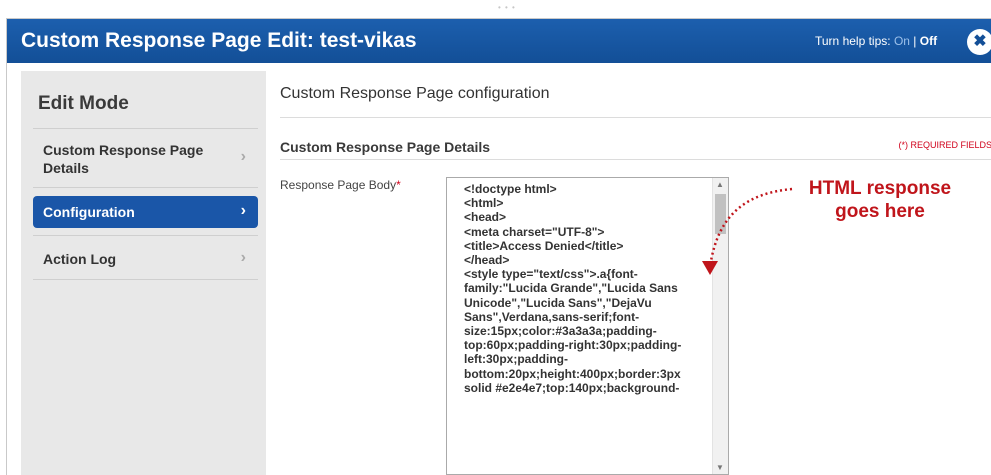 This screenshot has height=475, width=991. What do you see at coordinates (507, 7) in the screenshot?
I see `resize-grip: • • •` at bounding box center [507, 7].